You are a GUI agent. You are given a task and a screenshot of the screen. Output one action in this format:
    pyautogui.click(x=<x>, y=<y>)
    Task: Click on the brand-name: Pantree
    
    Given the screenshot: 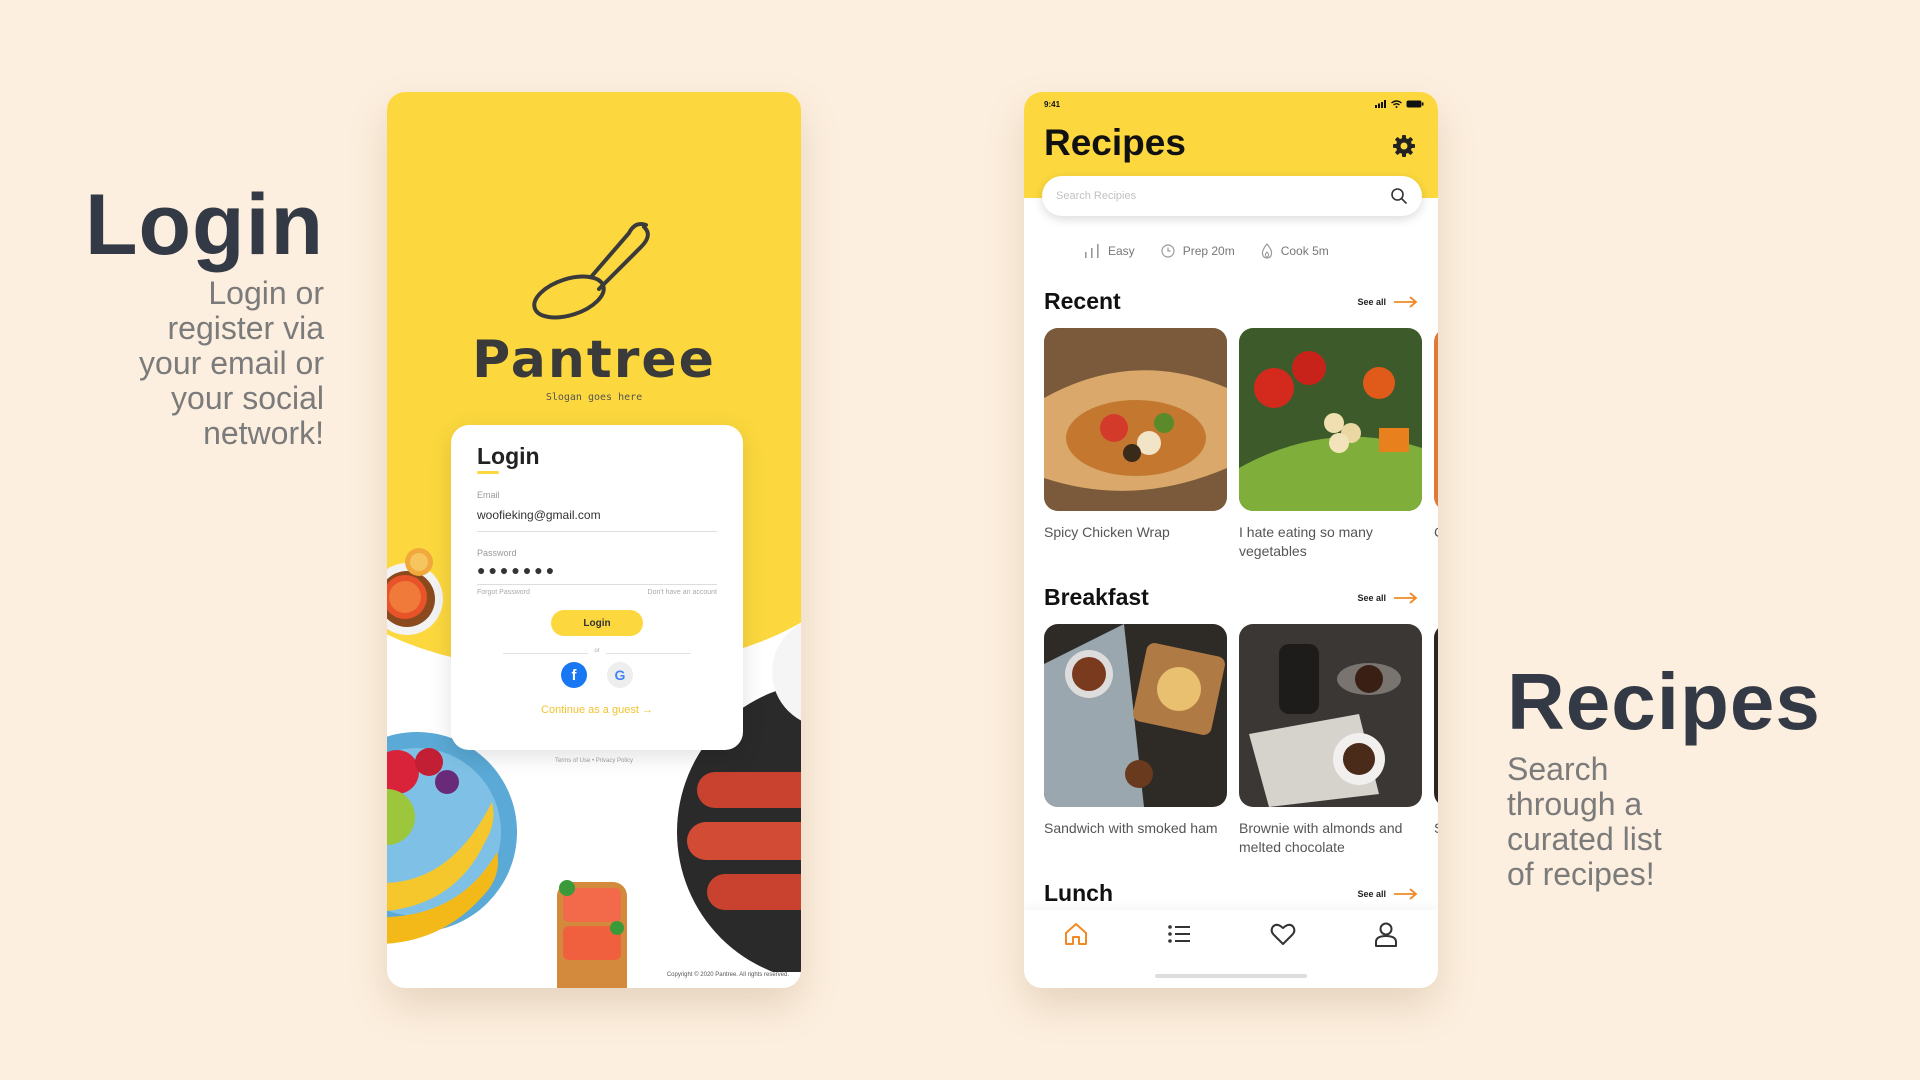 What is the action you would take?
    pyautogui.click(x=594, y=360)
    